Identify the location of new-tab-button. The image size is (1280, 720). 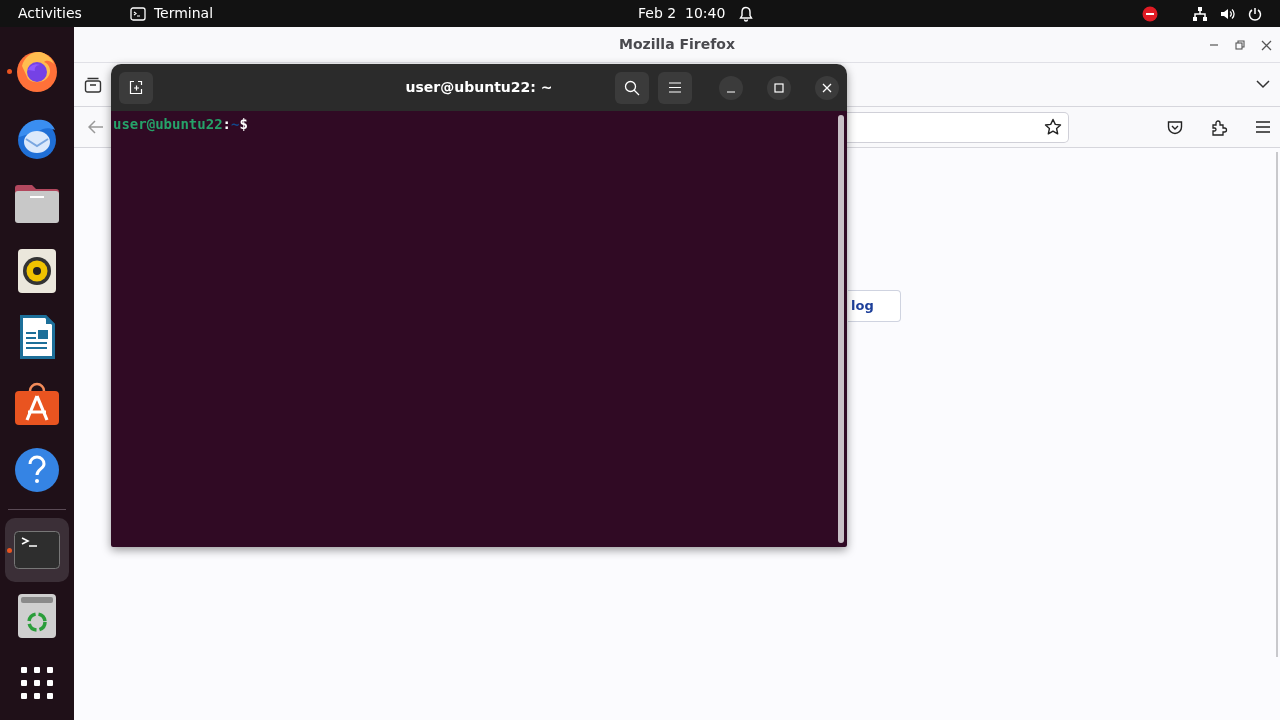
(136, 87).